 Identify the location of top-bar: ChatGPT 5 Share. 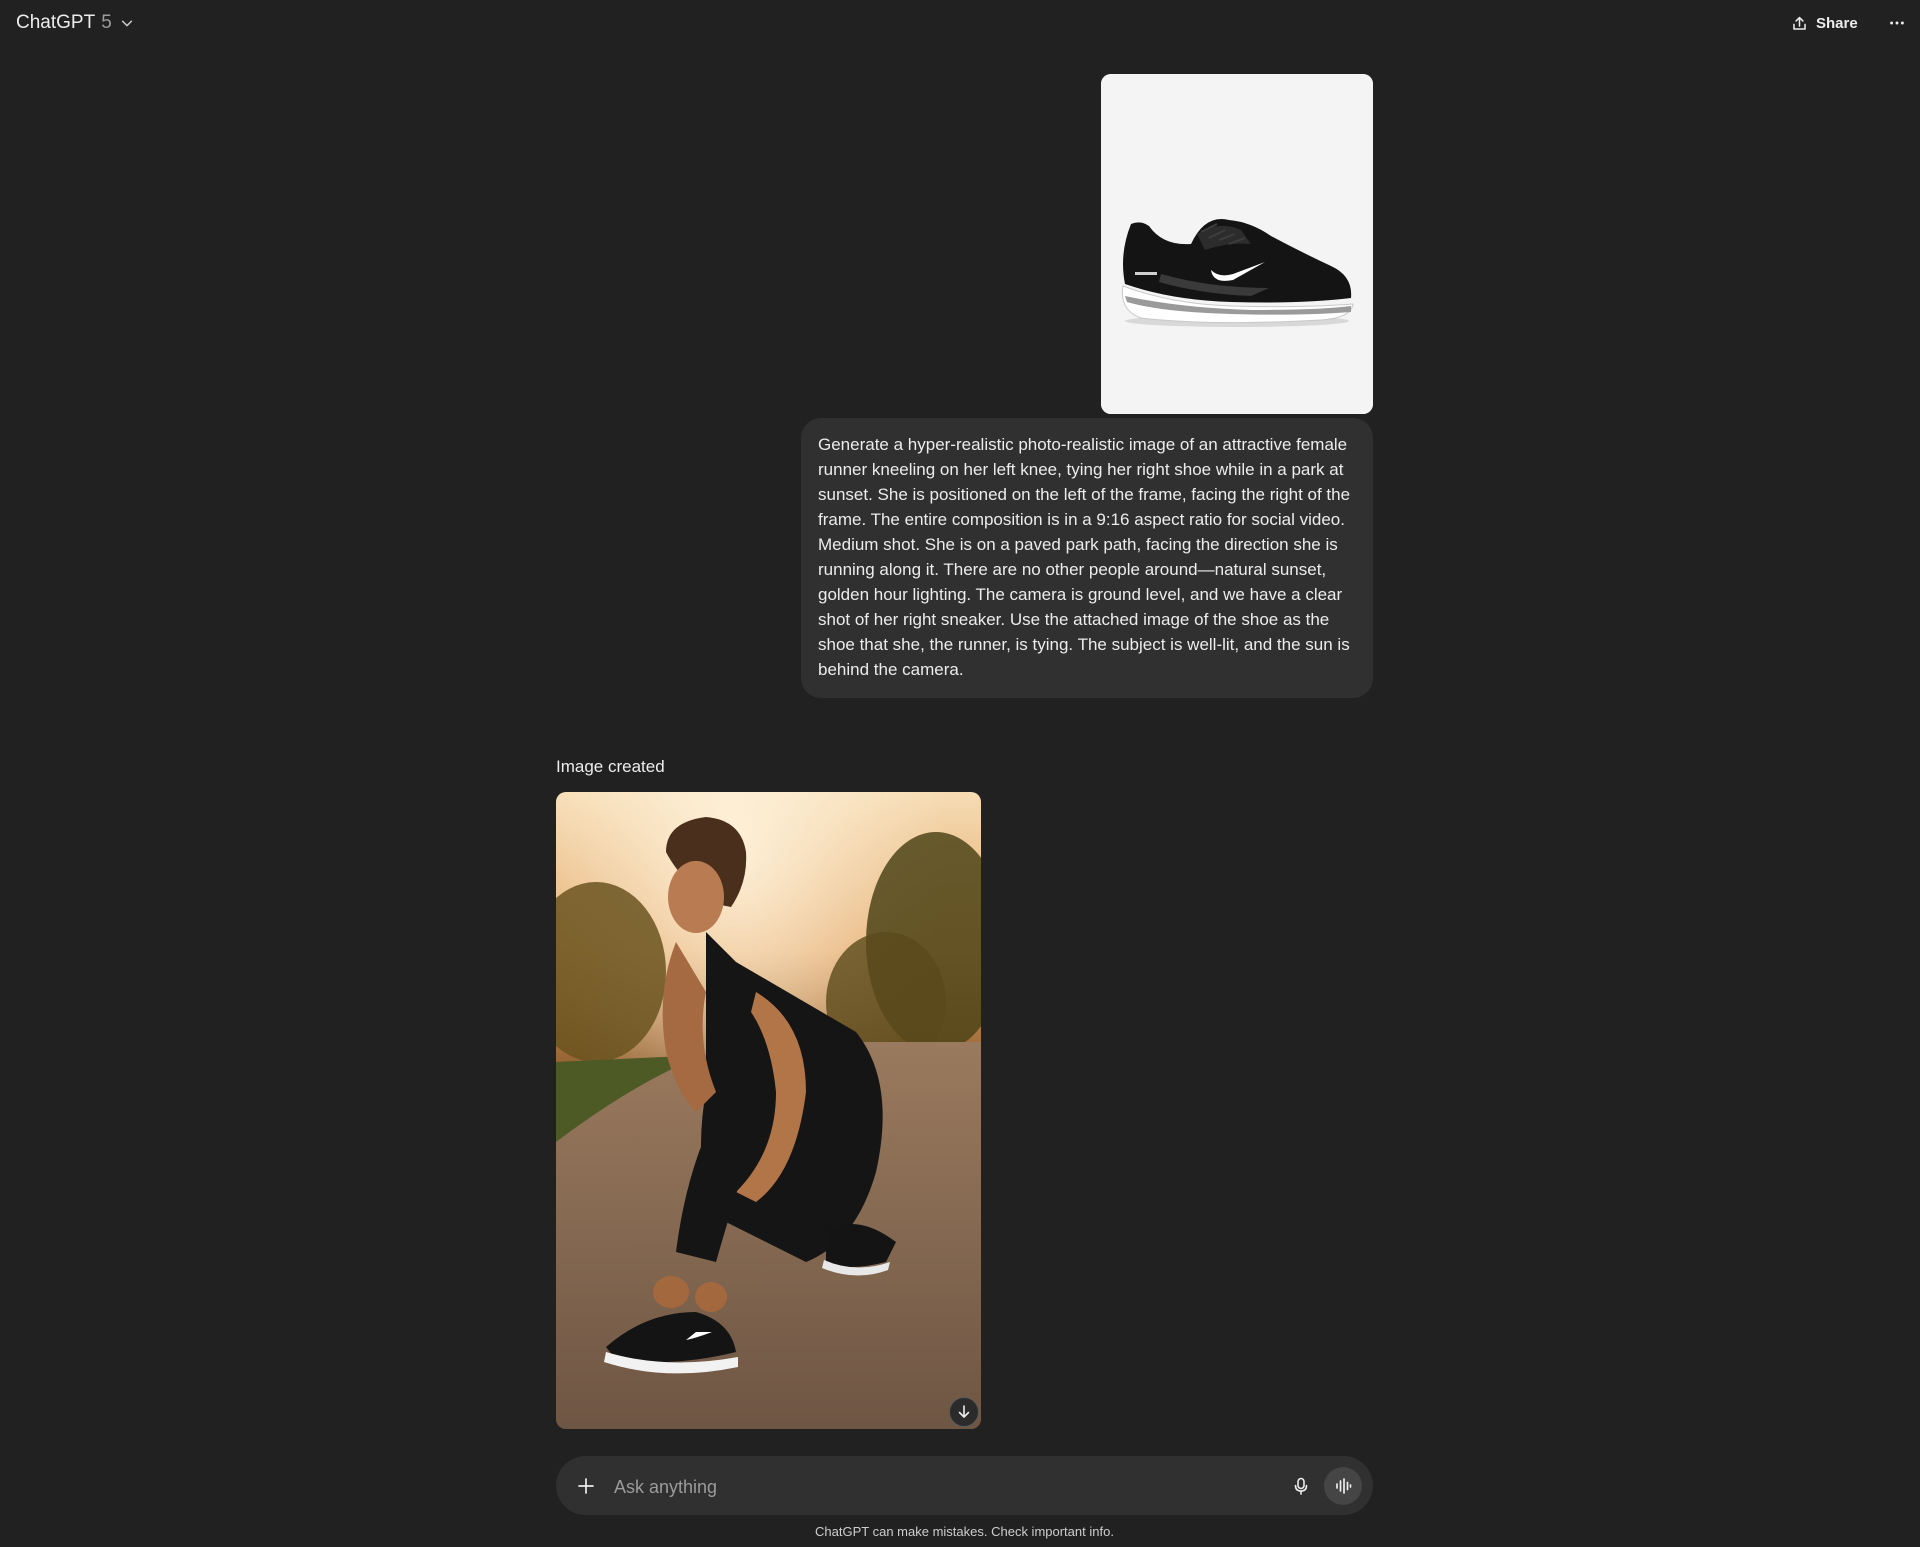
(960, 23).